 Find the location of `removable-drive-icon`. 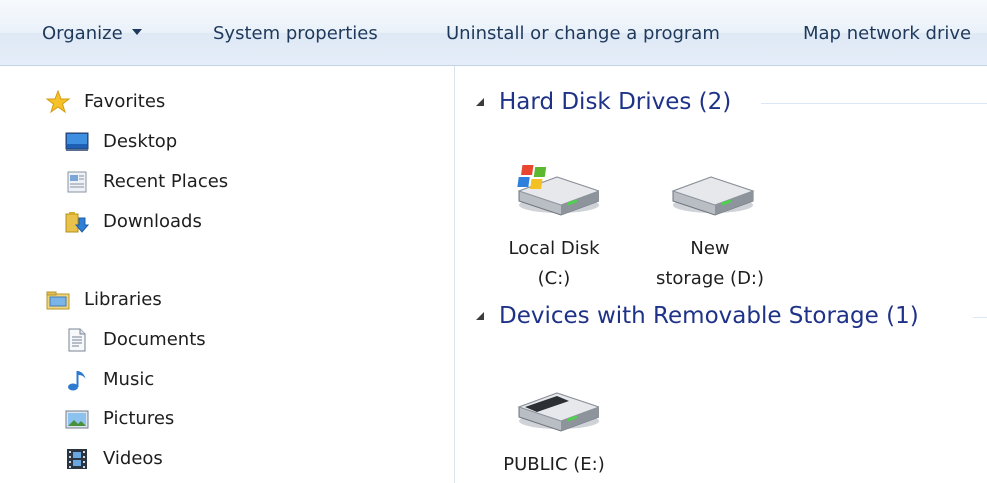

removable-drive-icon is located at coordinates (558, 412).